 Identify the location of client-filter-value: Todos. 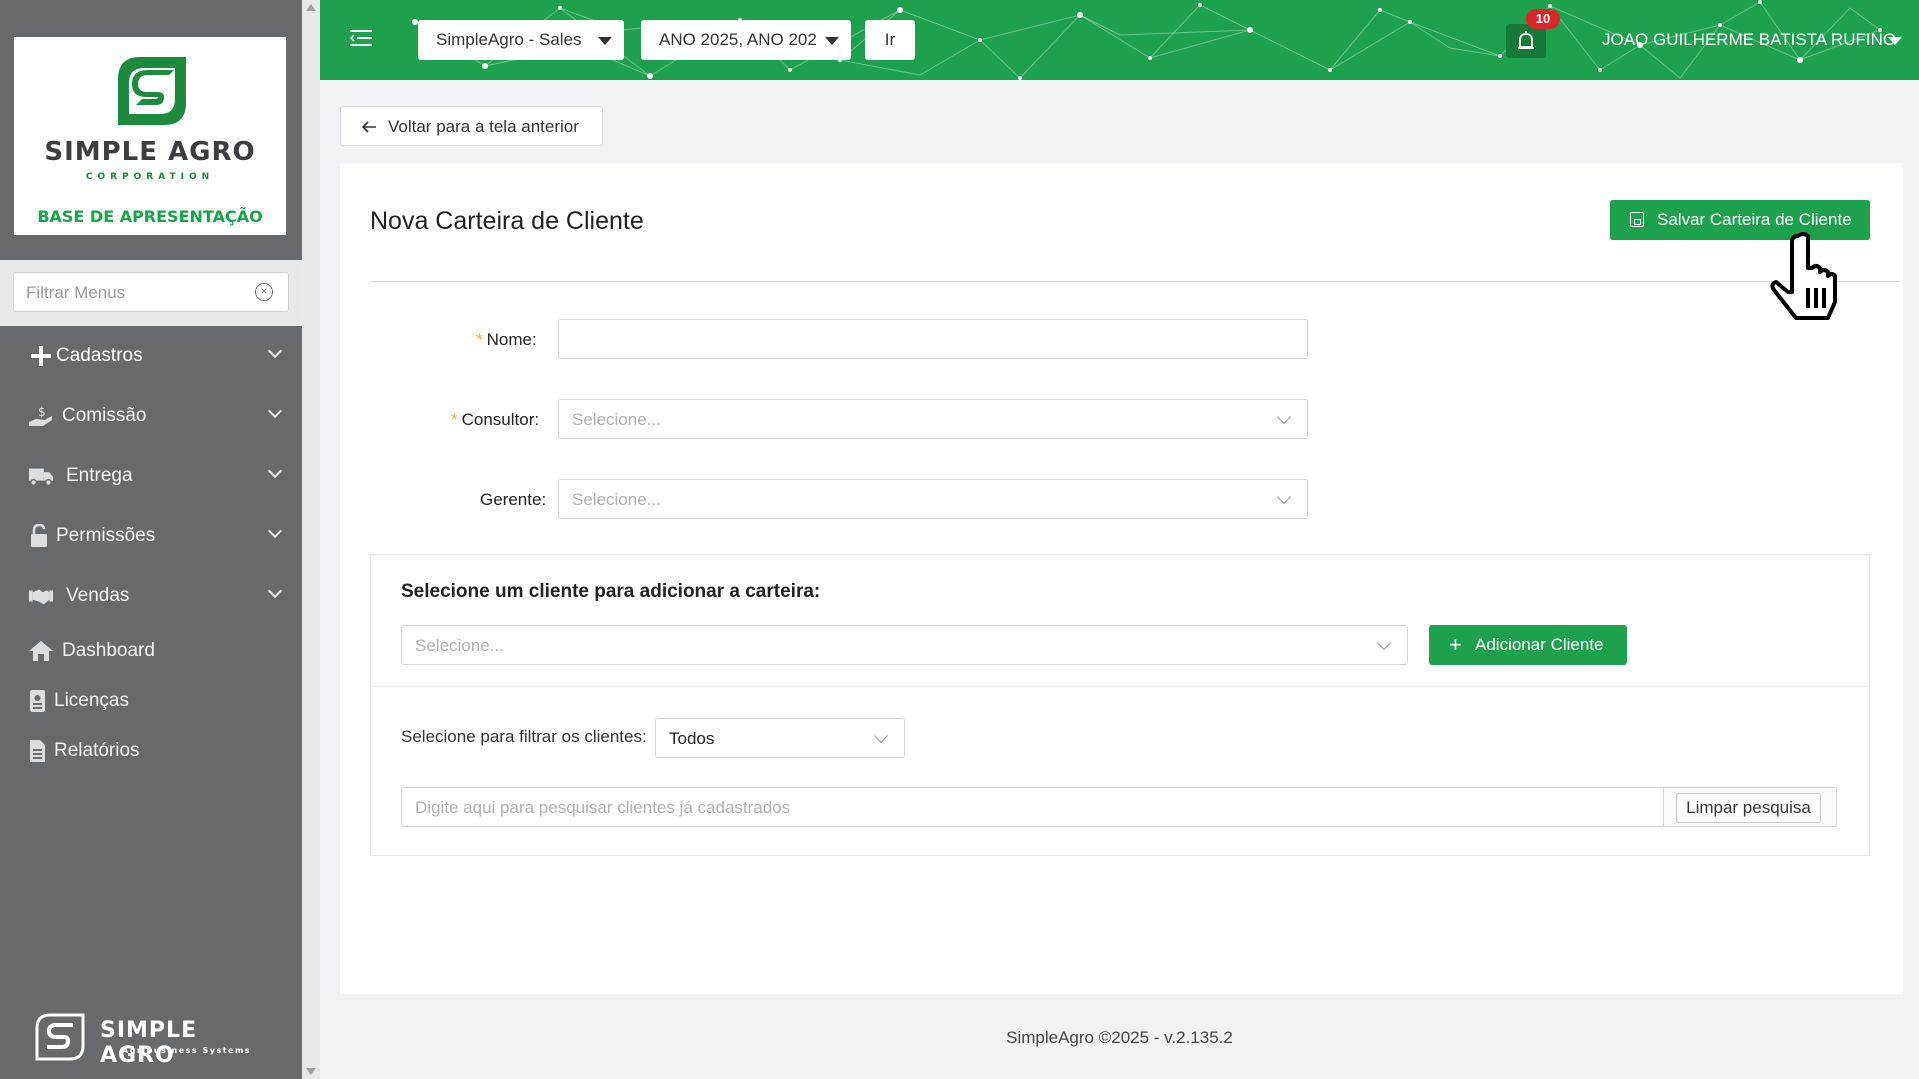
(692, 738).